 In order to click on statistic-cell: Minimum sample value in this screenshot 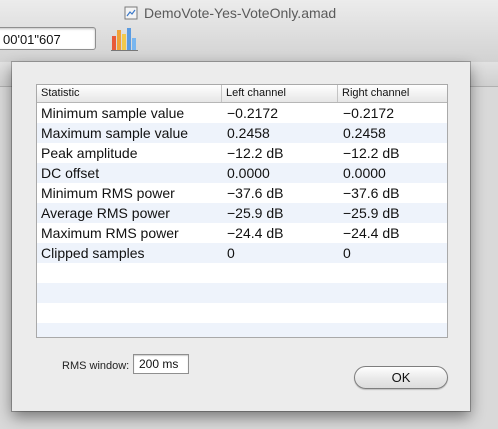, I will do `click(113, 113)`.